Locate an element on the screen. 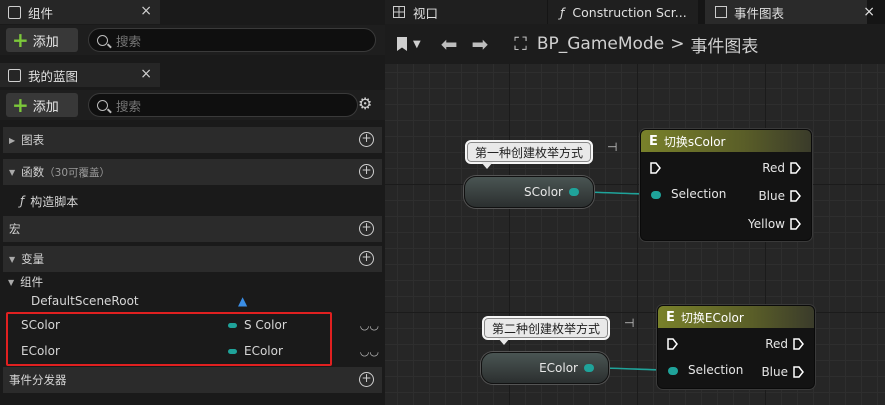  gear-icon: ⚙ is located at coordinates (365, 103).